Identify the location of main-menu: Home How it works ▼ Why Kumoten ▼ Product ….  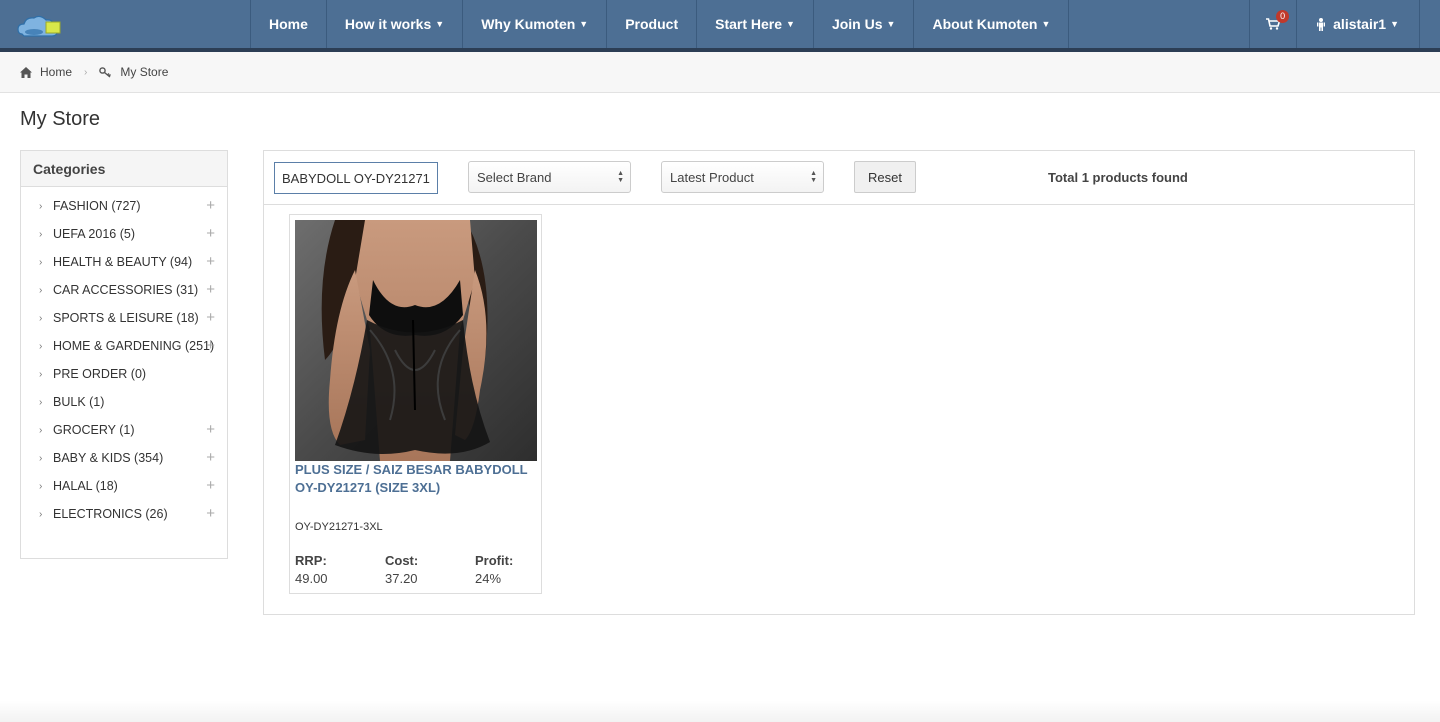
(660, 24).